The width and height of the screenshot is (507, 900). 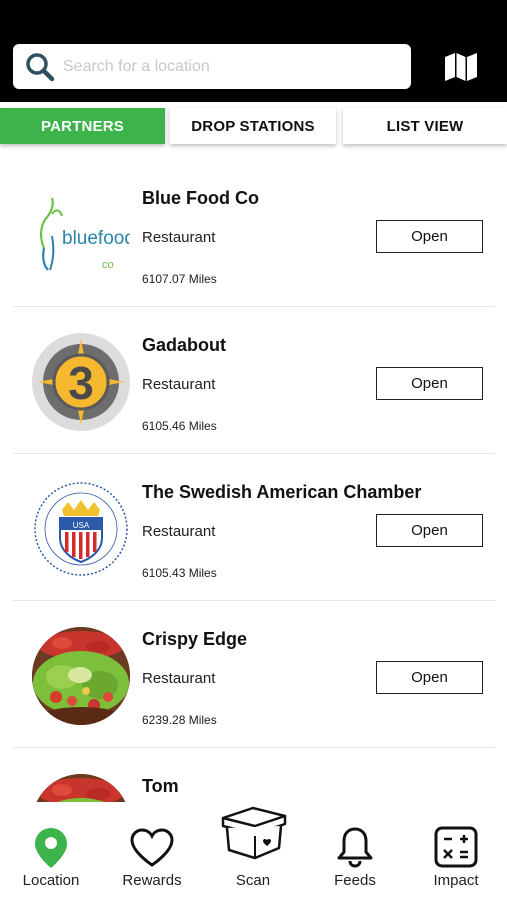 I want to click on svg-text: bluefood, so click(x=96, y=238).